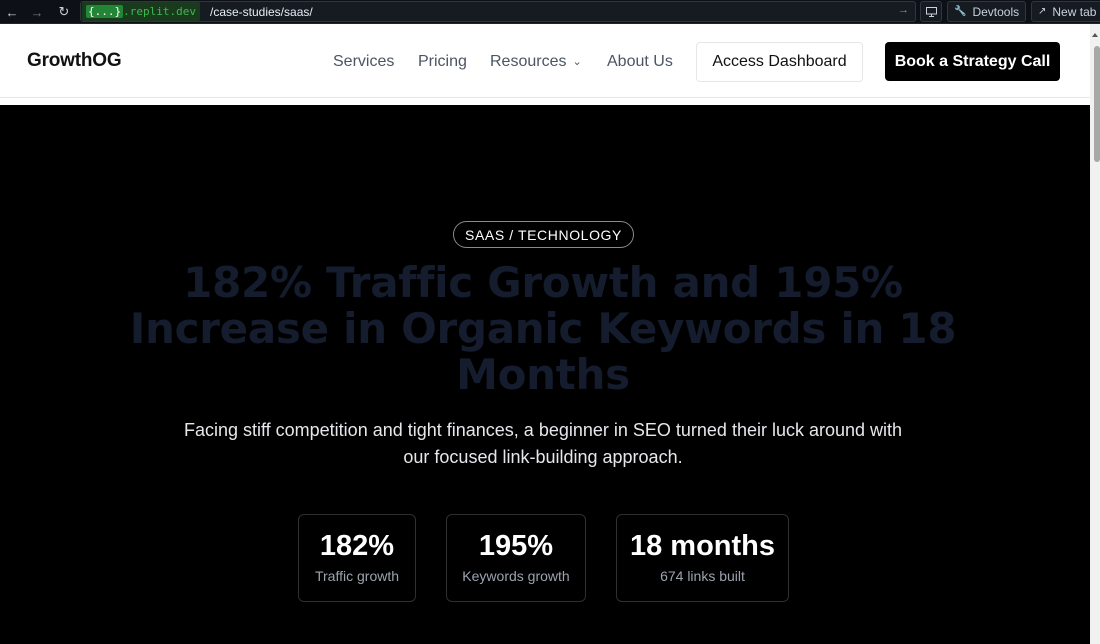  I want to click on go-arrow-icon: →, so click(903, 10).